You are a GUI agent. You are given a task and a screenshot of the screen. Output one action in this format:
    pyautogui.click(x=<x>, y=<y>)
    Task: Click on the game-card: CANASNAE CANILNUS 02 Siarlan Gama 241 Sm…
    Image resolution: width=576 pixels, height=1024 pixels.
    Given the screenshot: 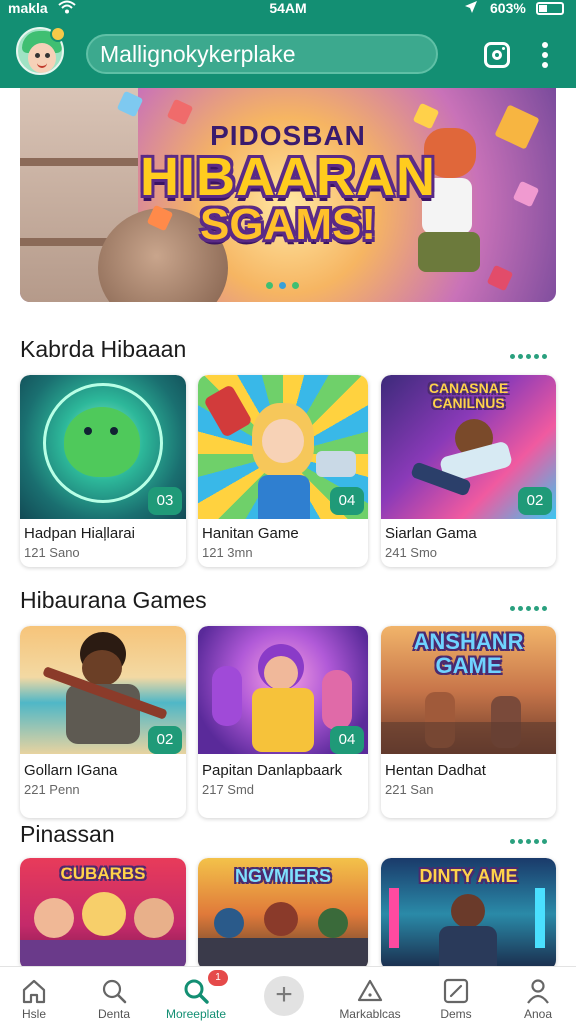 What is the action you would take?
    pyautogui.click(x=468, y=471)
    